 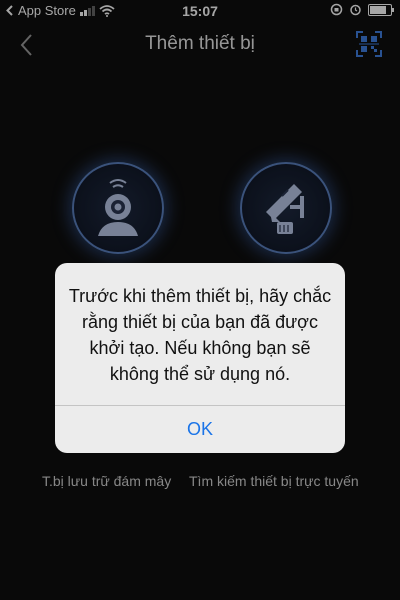 I want to click on ok-button: OK, so click(x=200, y=429).